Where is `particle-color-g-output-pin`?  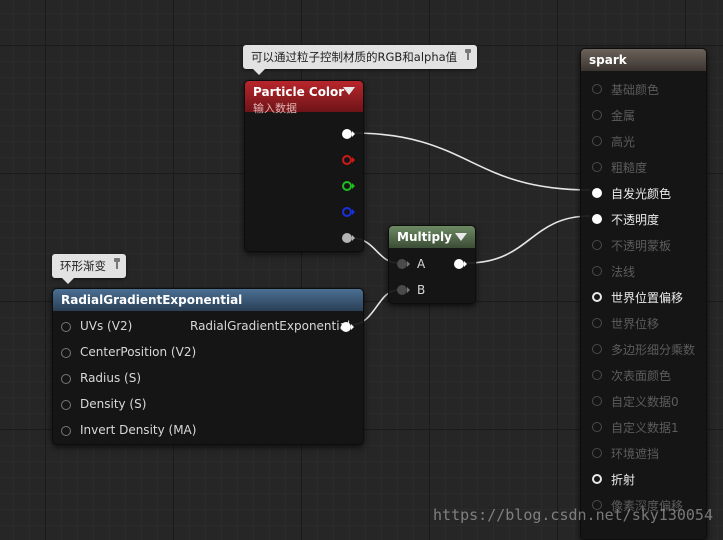 particle-color-g-output-pin is located at coordinates (348, 186).